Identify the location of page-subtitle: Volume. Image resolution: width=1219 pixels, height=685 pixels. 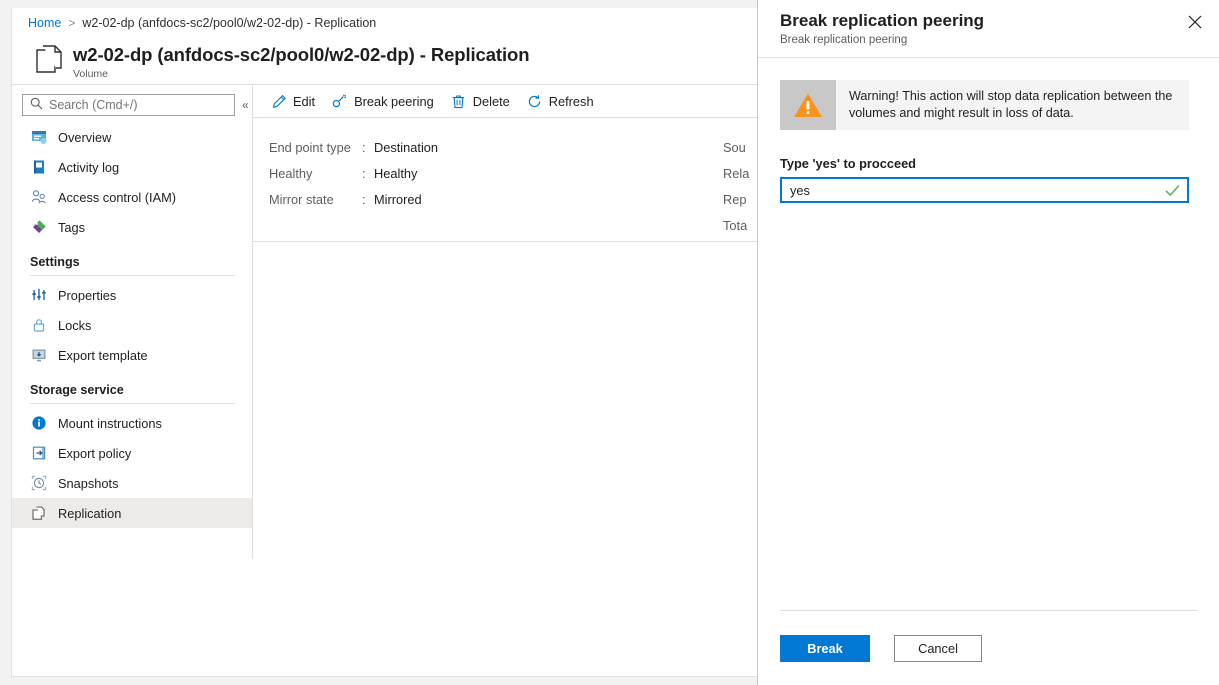
(91, 74).